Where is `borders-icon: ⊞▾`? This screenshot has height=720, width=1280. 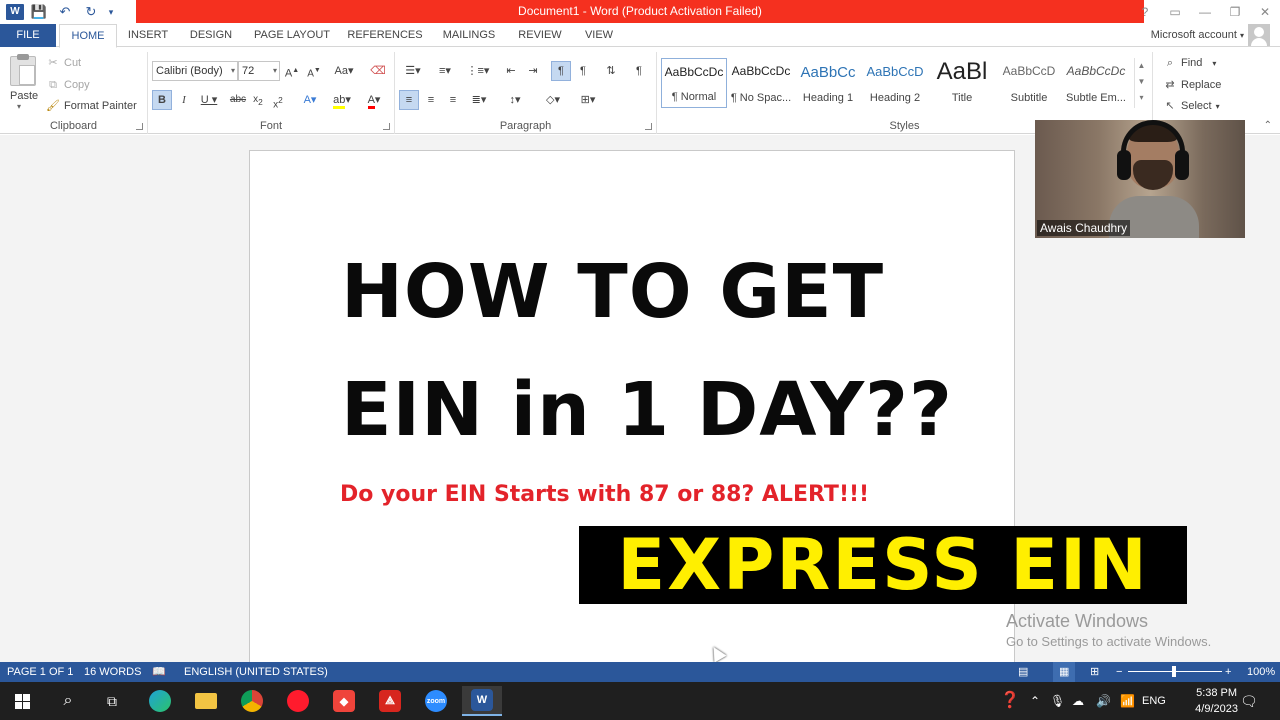 borders-icon: ⊞▾ is located at coordinates (588, 100).